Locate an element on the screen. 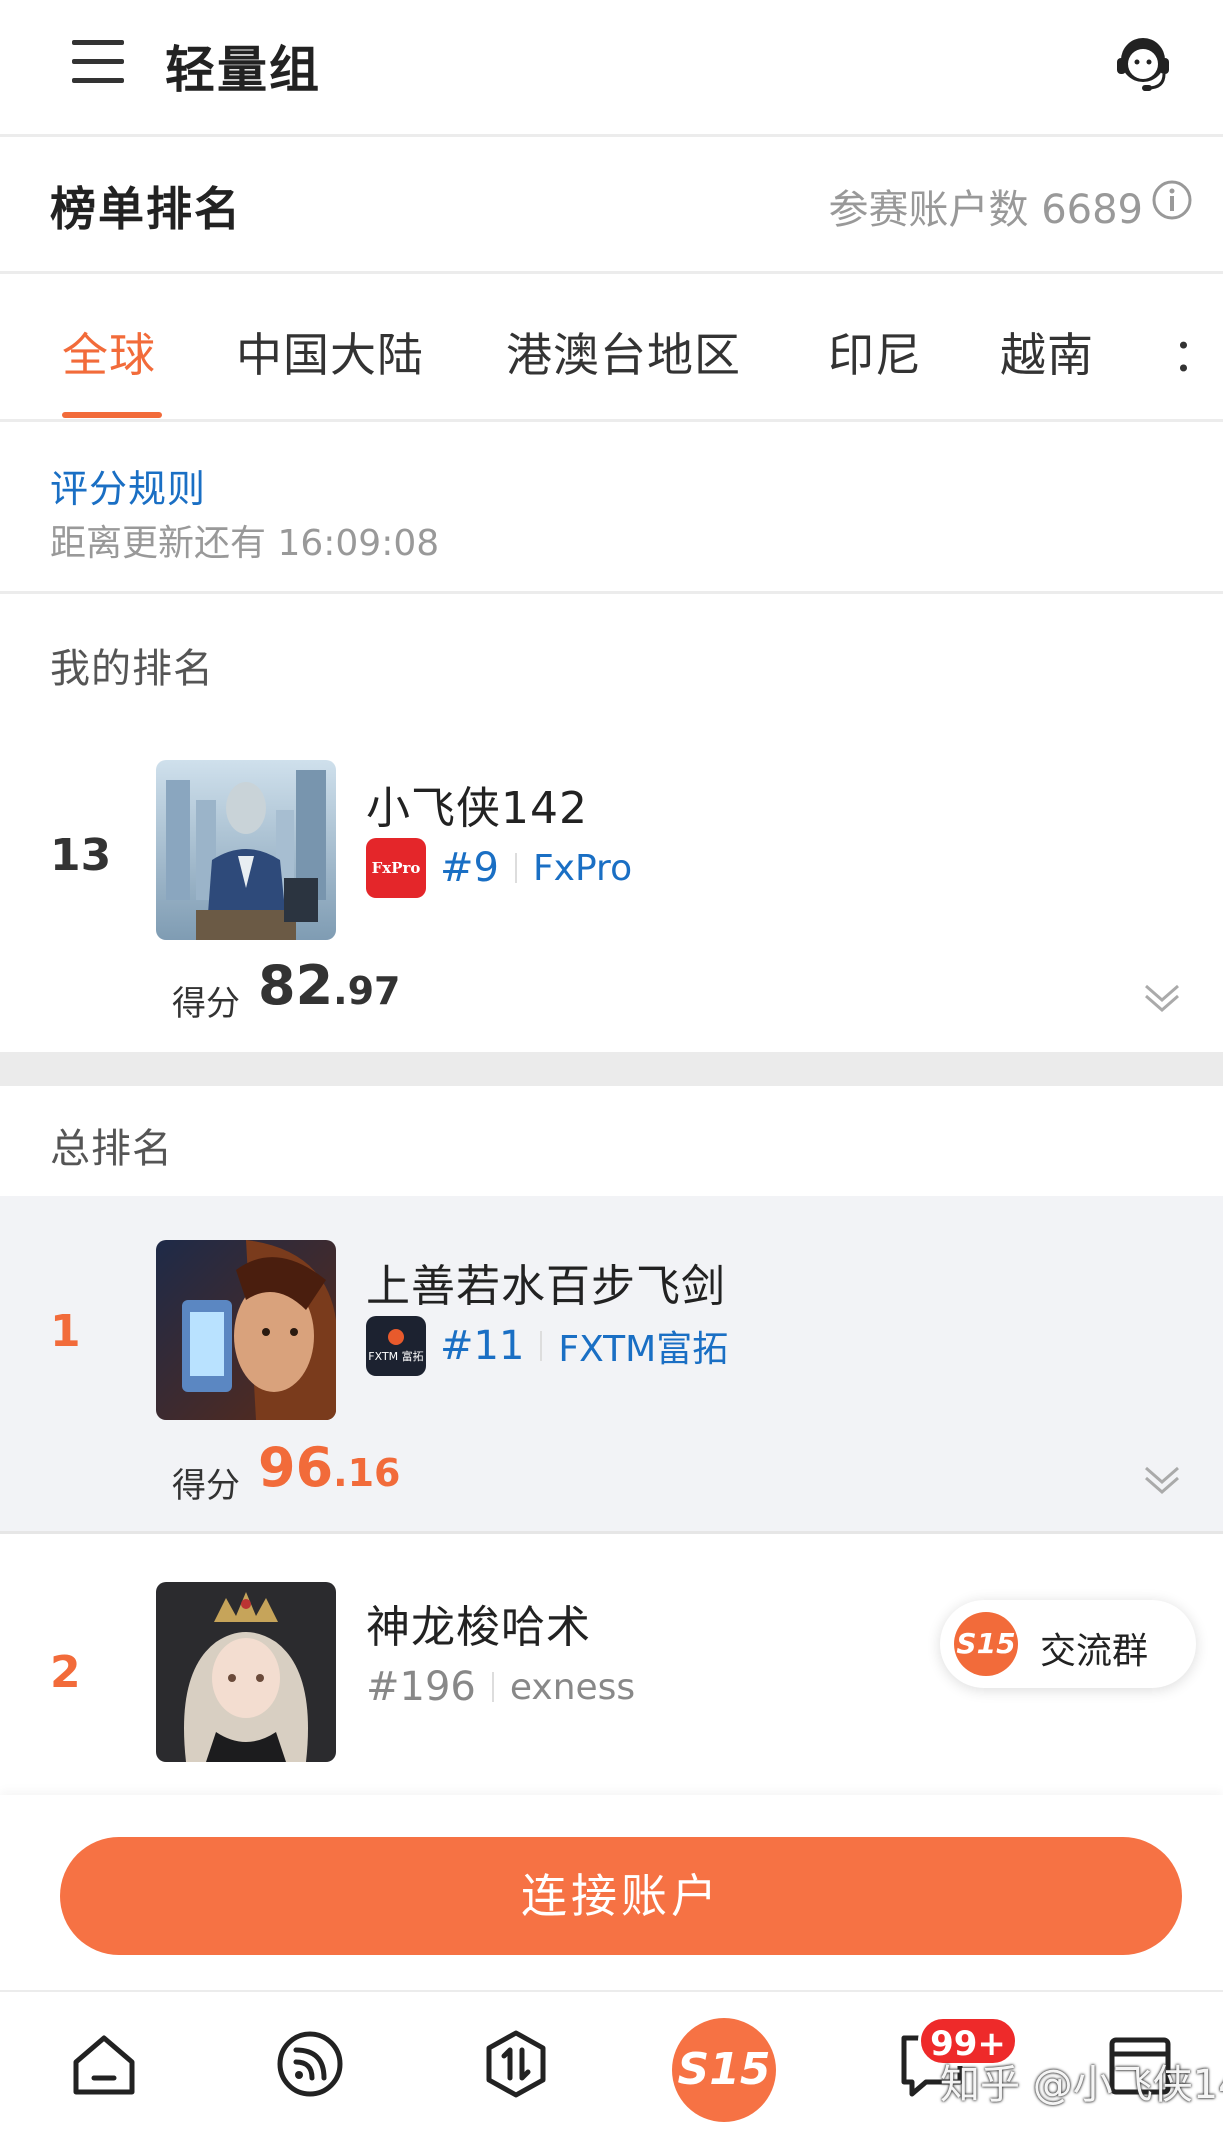 The height and width of the screenshot is (2137, 1223). broker-rank: #9 is located at coordinates (469, 868).